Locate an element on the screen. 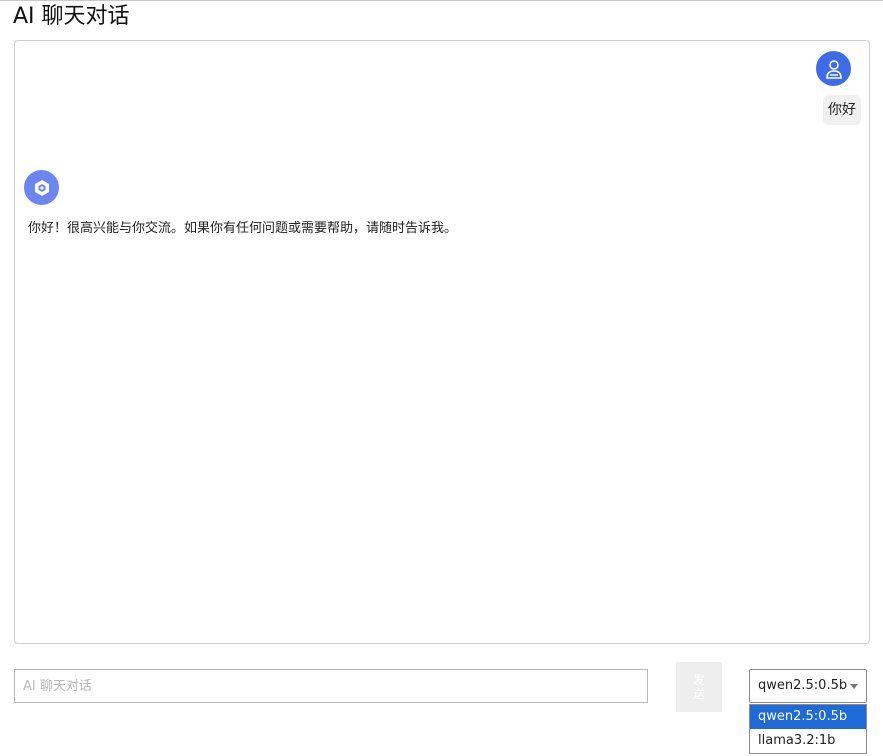 The image size is (883, 756). assistant-avatar is located at coordinates (41, 187).